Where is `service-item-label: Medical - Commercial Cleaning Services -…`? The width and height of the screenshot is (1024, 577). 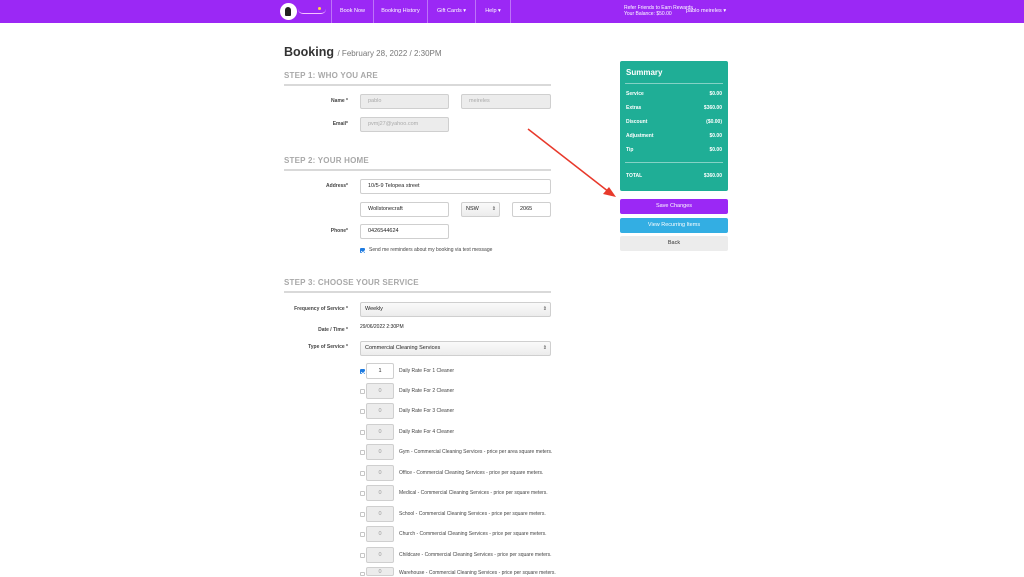
service-item-label: Medical - Commercial Cleaning Services -… is located at coordinates (473, 493).